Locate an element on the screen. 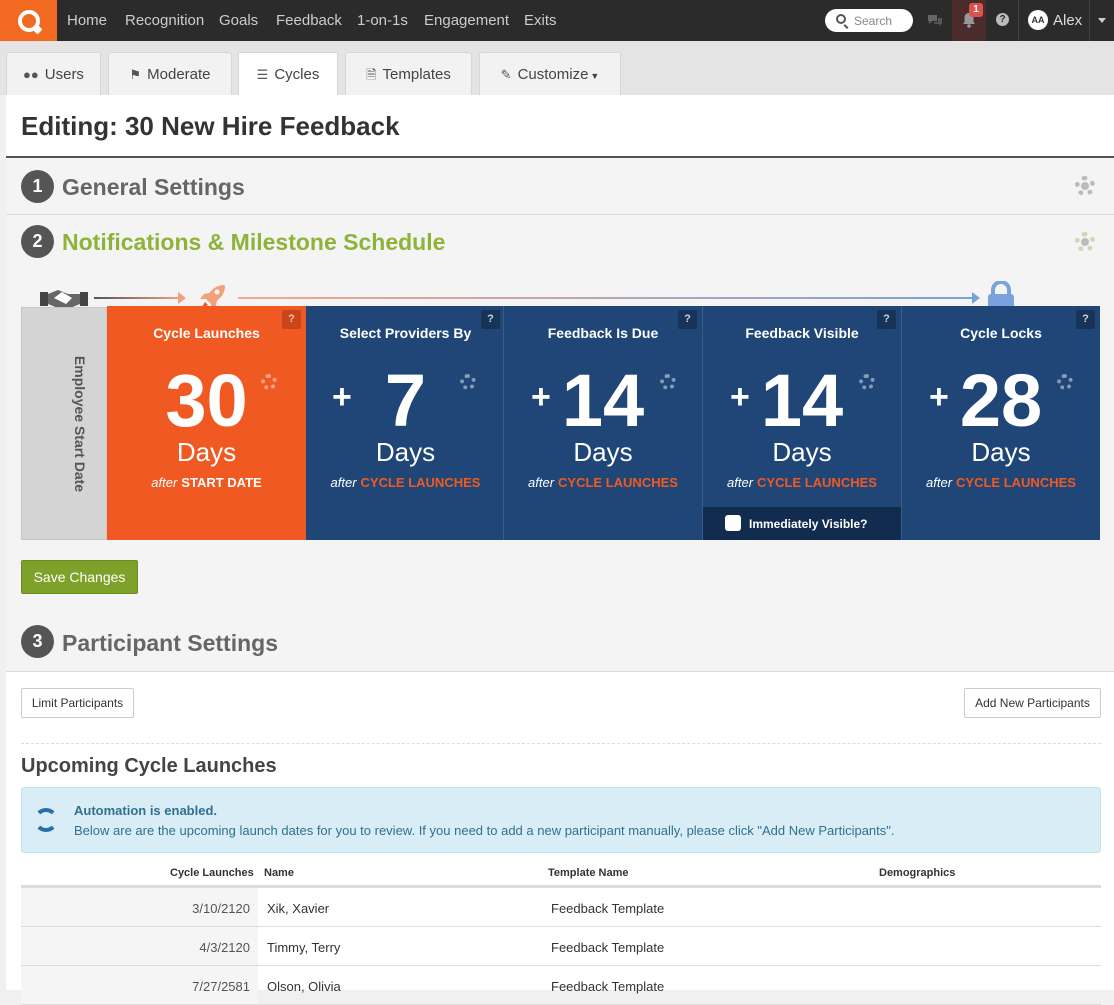 The width and height of the screenshot is (1114, 1005). tab-users: ●● Users is located at coordinates (53, 73).